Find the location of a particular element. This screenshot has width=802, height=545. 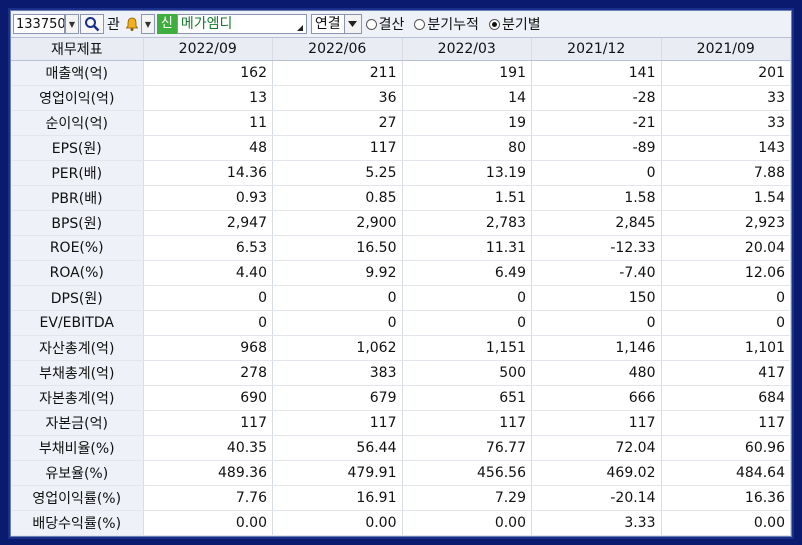

table-row: 영업이익률(%) 7.76 16.91 7.29 -20.14 16.36 is located at coordinates (401, 498).